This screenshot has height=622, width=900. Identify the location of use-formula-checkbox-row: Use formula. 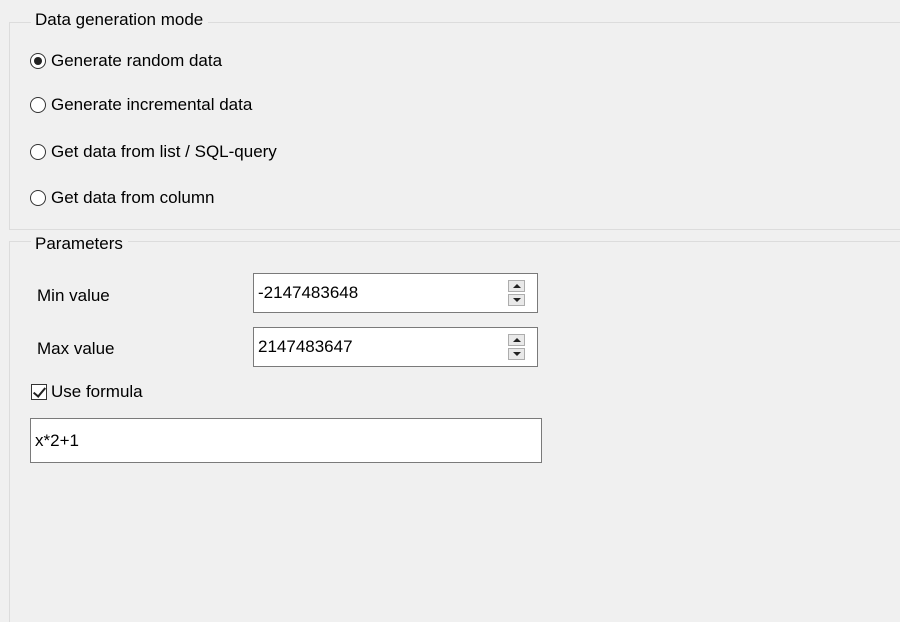
(87, 392).